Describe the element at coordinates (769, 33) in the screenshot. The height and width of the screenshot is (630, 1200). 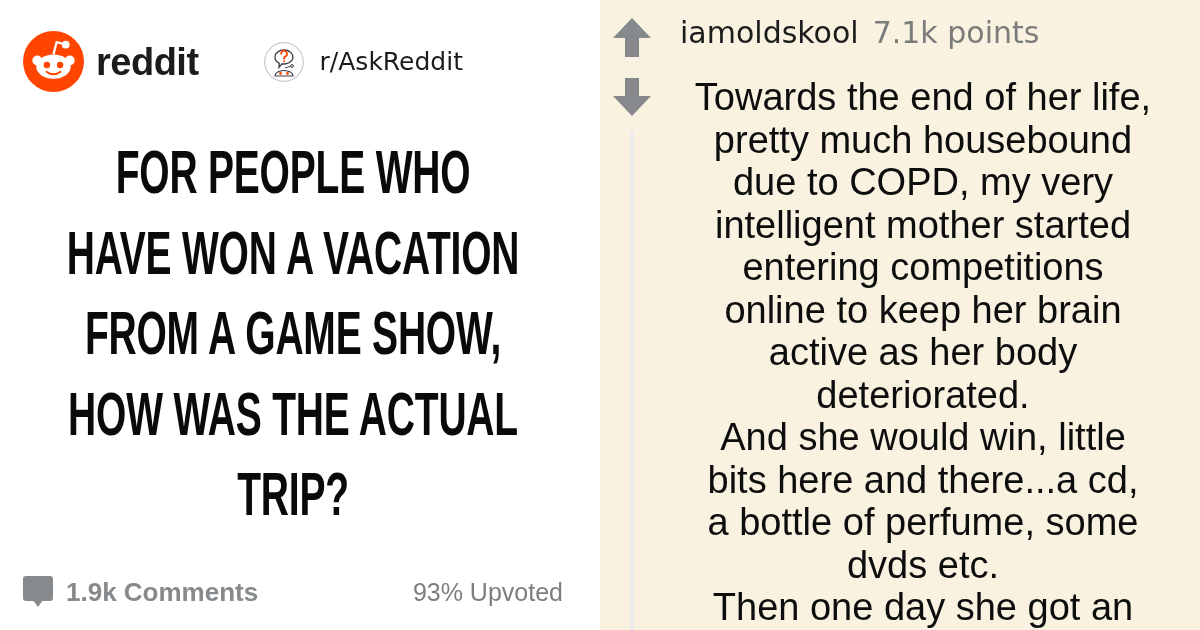
I see `comment-author: iamoldskool` at that location.